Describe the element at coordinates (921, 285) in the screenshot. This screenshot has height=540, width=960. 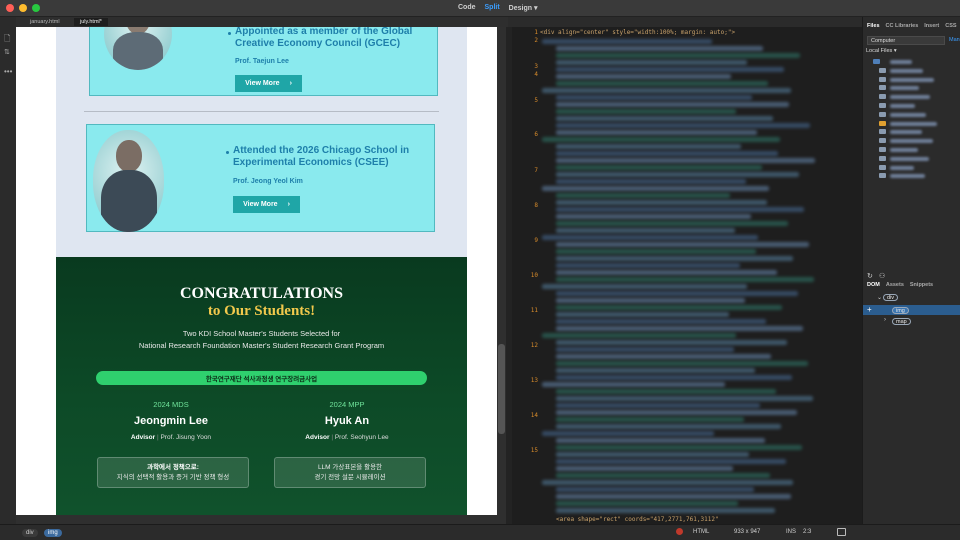
I see `tab-snippets: Snippets` at that location.